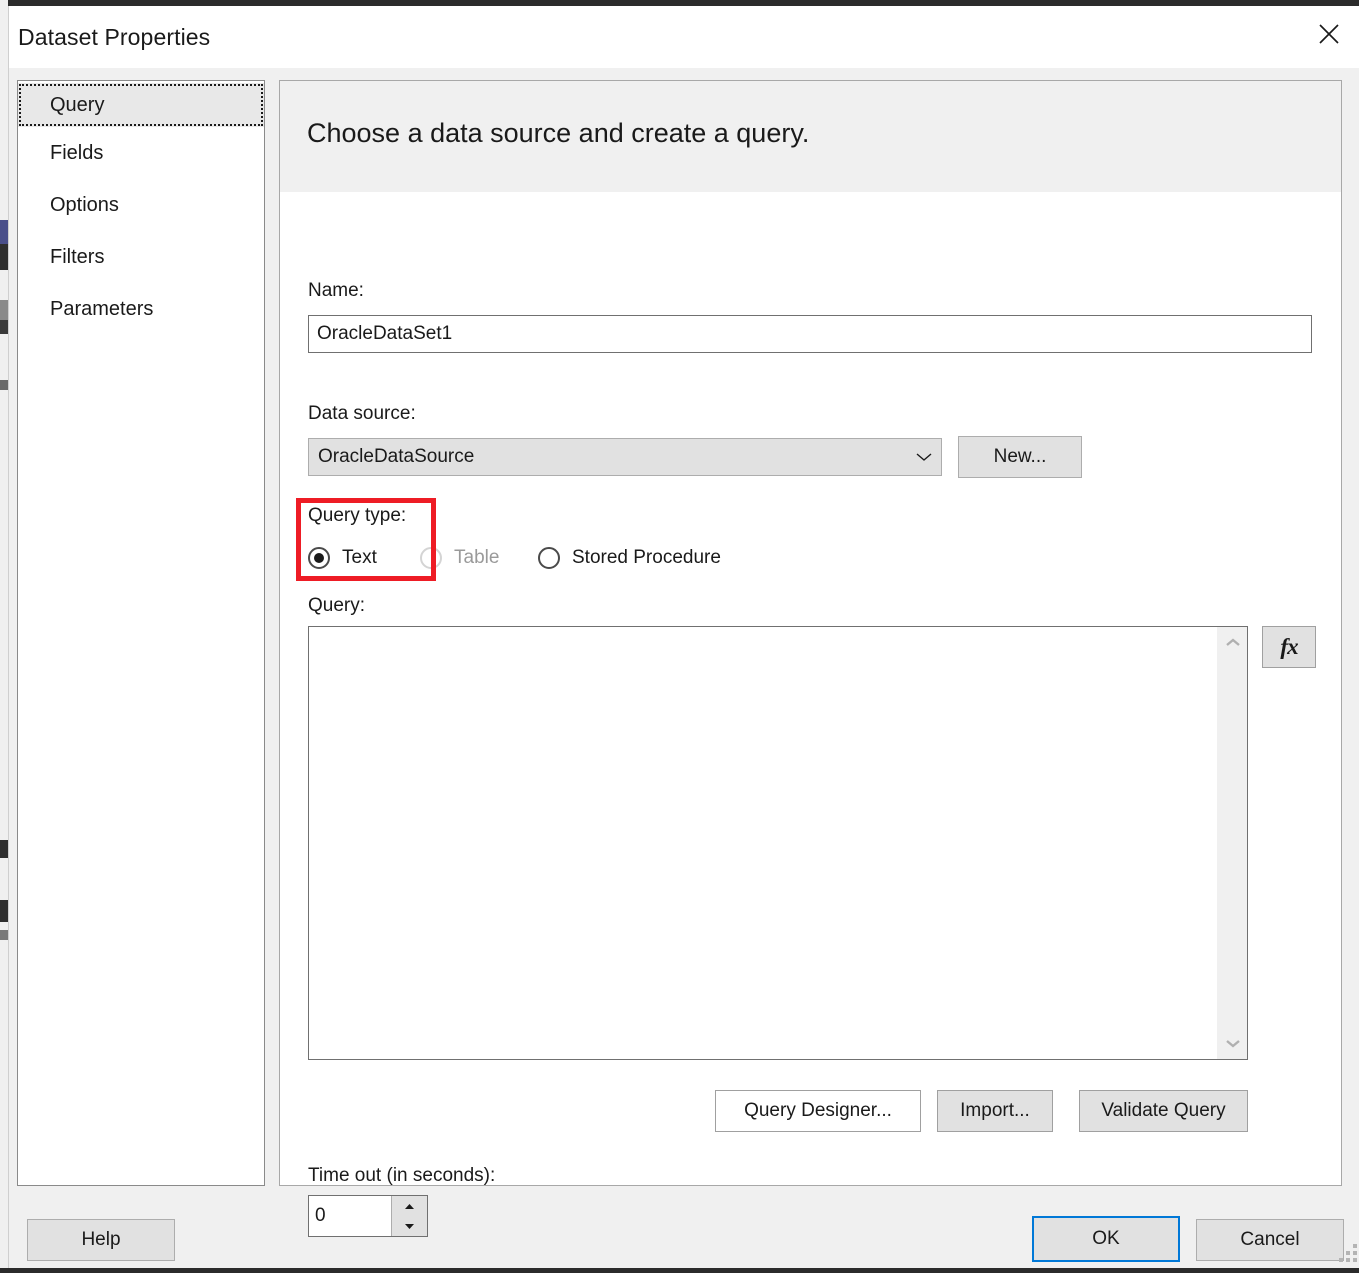 This screenshot has width=1359, height=1273. I want to click on query-type-label: Query type:, so click(357, 515).